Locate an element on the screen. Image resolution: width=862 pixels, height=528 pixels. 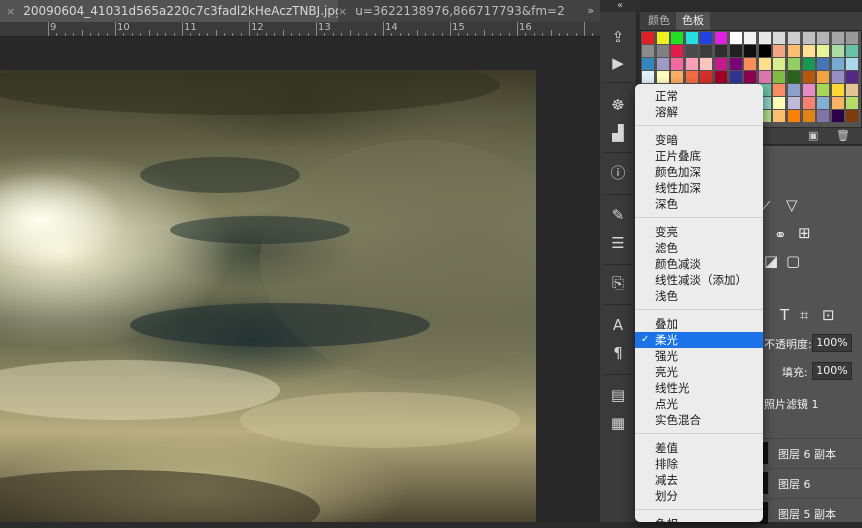
move-tool-icon: ⇪ is located at coordinates (618, 37).